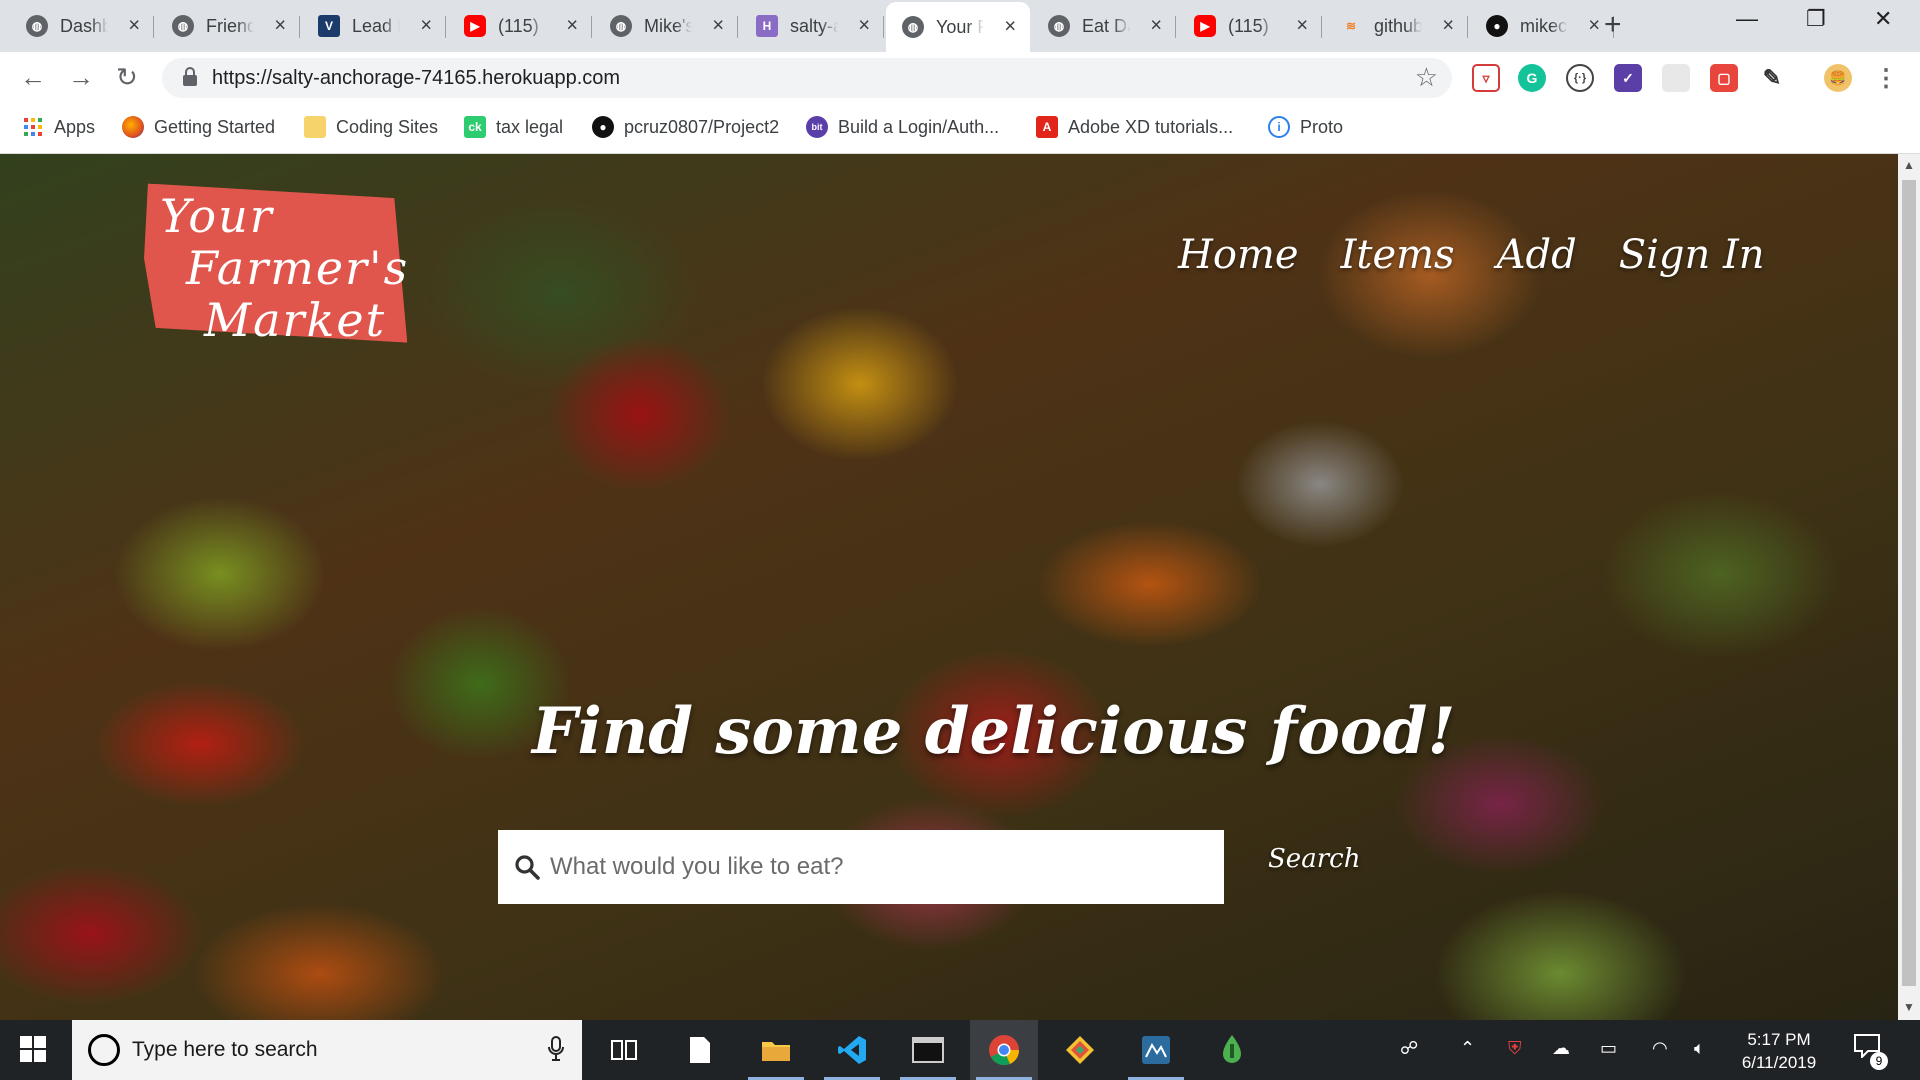 The image size is (1920, 1080). Describe the element at coordinates (1608, 1048) in the screenshot. I see `battery-icon: ▭` at that location.